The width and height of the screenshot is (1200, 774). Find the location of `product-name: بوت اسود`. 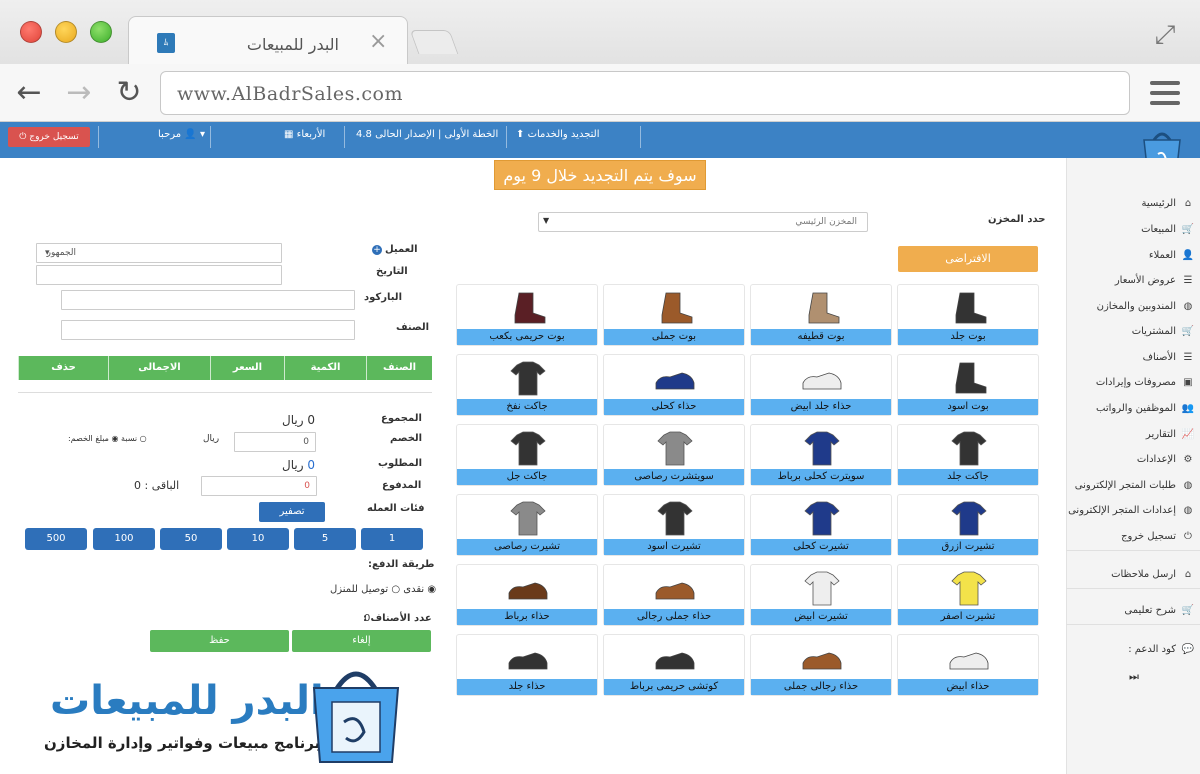

product-name: بوت اسود is located at coordinates (968, 407).